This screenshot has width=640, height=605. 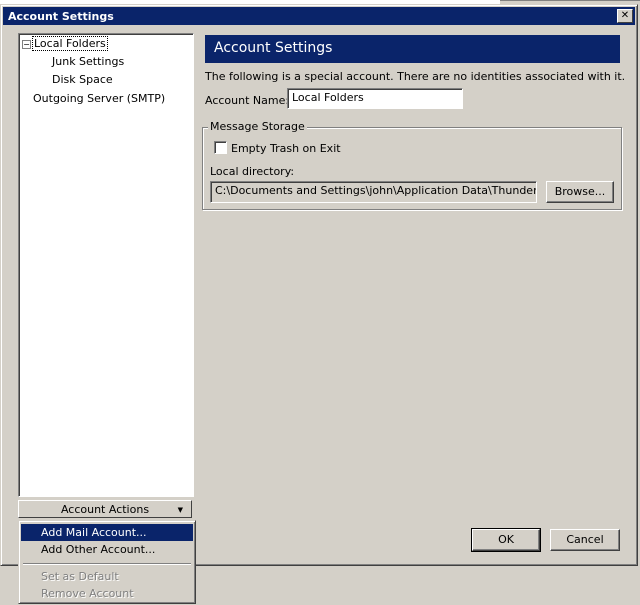 I want to click on menu-item-set-as-default: Set as Default, so click(x=80, y=576).